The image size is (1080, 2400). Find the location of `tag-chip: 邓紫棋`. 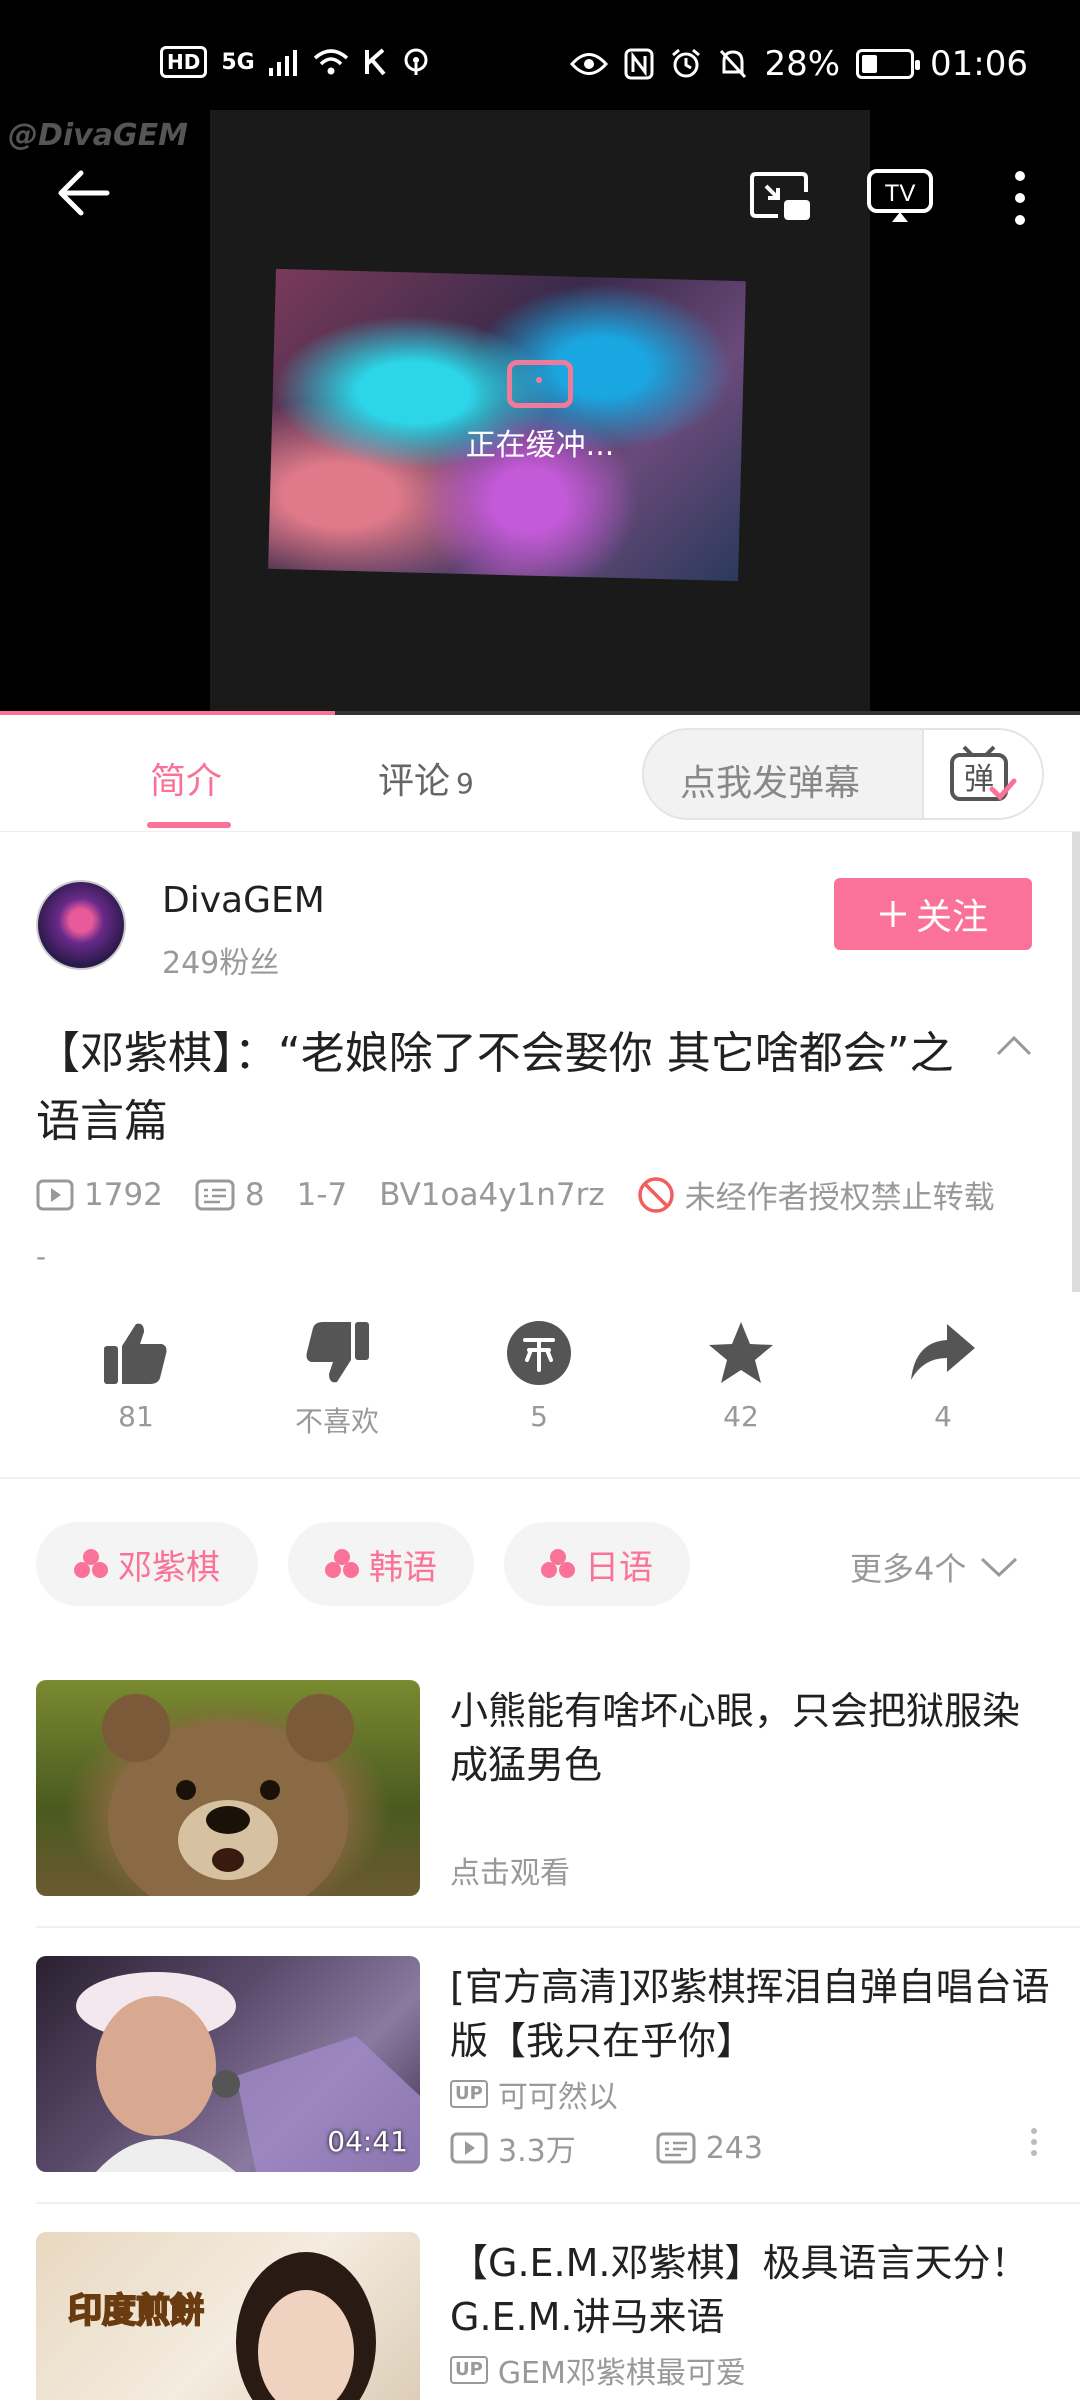

tag-chip: 邓紫棋 is located at coordinates (147, 1564).